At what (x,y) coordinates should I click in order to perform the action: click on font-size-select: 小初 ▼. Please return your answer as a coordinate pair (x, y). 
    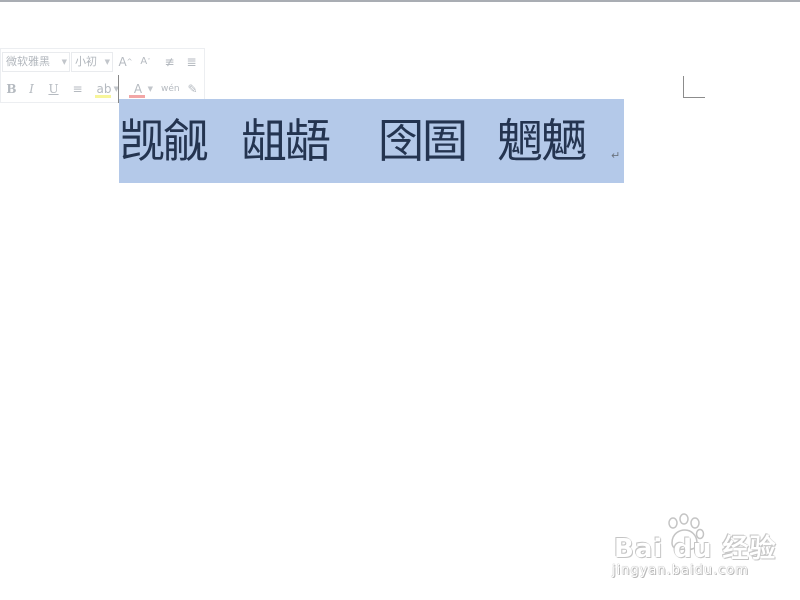
    Looking at the image, I should click on (92, 62).